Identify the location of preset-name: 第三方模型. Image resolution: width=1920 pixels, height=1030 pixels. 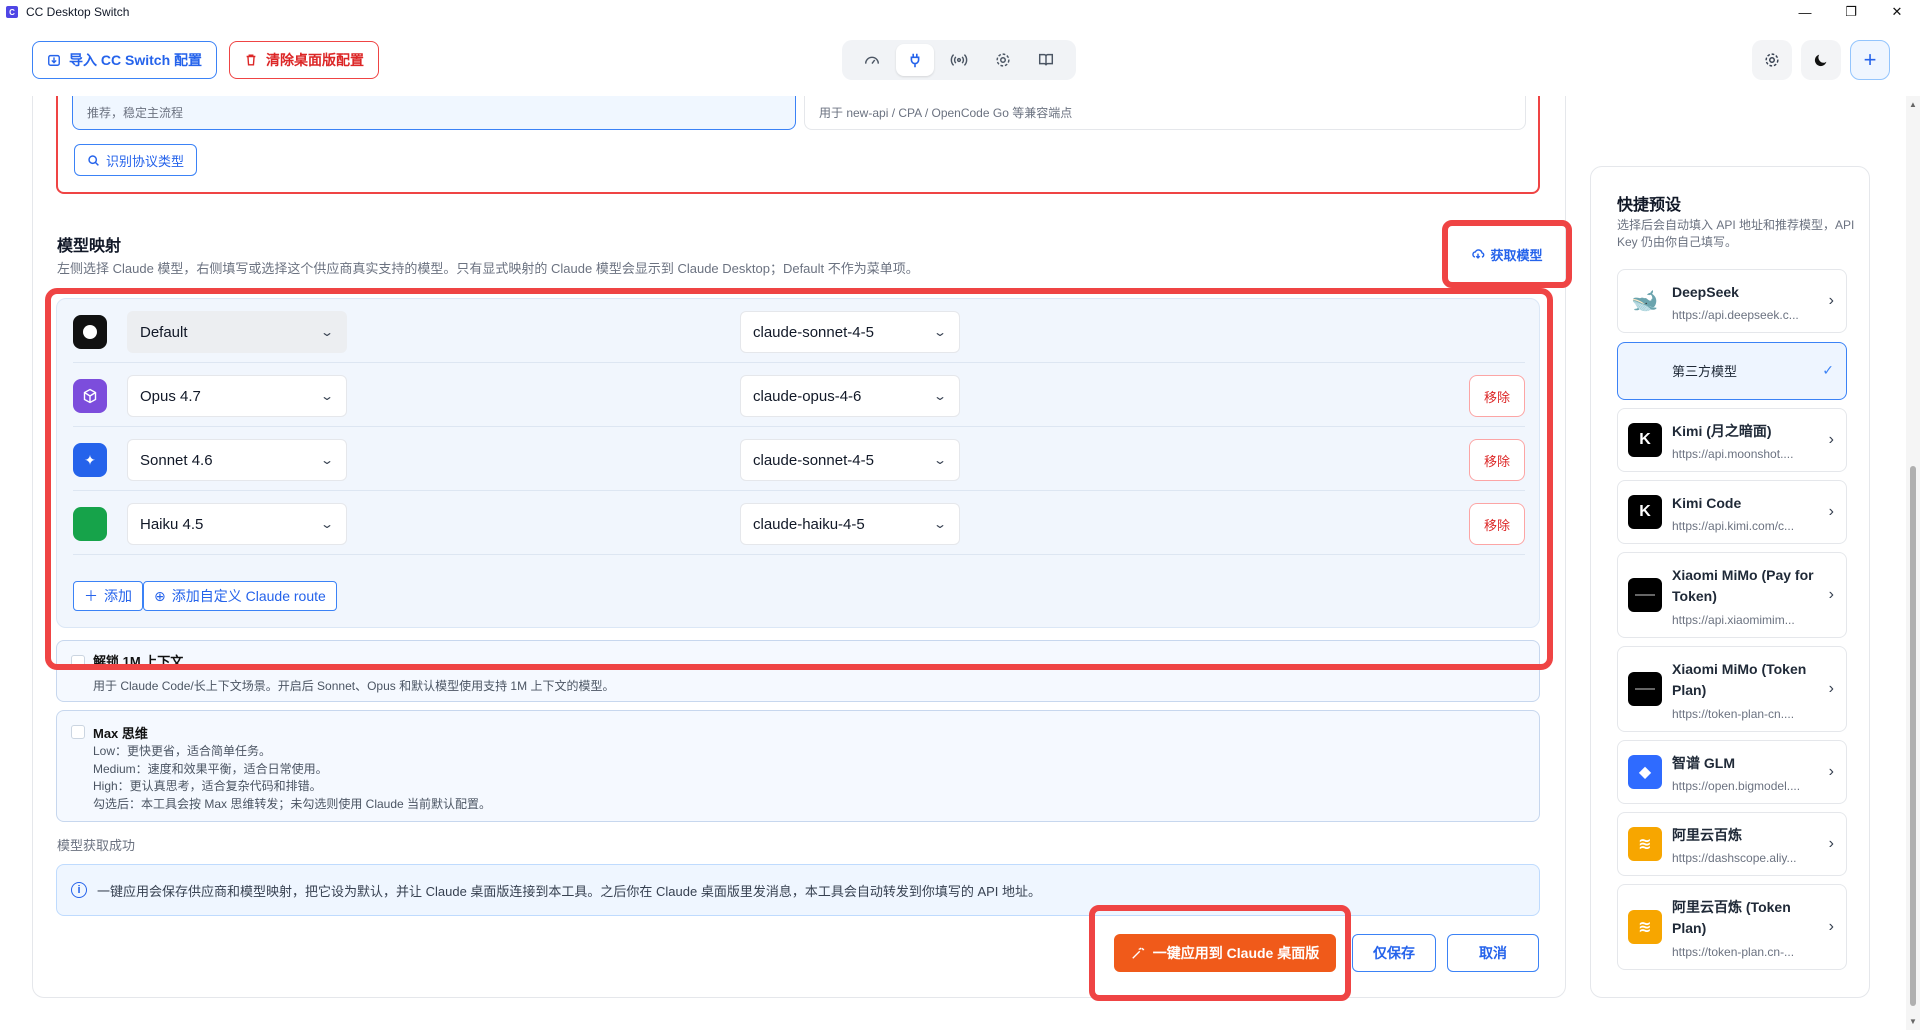
(1705, 371).